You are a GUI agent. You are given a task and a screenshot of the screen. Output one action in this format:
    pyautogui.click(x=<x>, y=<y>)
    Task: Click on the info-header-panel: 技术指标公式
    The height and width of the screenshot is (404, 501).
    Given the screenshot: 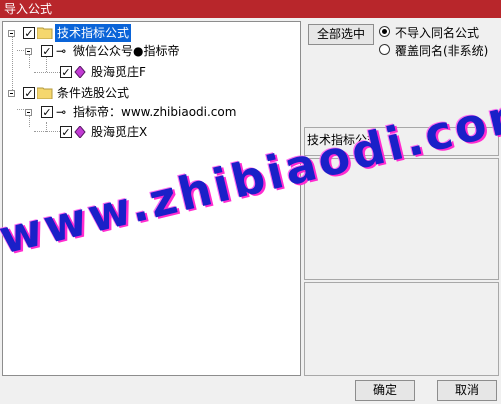 What is the action you would take?
    pyautogui.click(x=401, y=141)
    